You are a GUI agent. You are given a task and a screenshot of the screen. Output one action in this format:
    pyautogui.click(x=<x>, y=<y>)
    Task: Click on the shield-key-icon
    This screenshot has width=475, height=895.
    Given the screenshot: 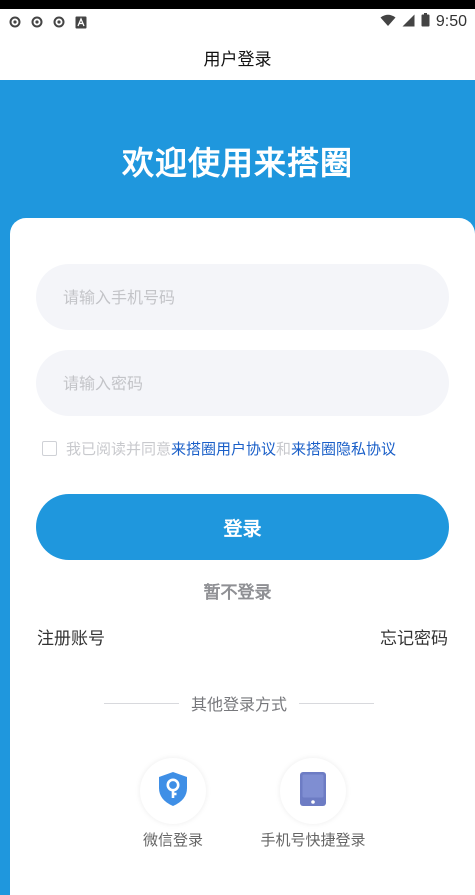 What is the action you would take?
    pyautogui.click(x=173, y=791)
    